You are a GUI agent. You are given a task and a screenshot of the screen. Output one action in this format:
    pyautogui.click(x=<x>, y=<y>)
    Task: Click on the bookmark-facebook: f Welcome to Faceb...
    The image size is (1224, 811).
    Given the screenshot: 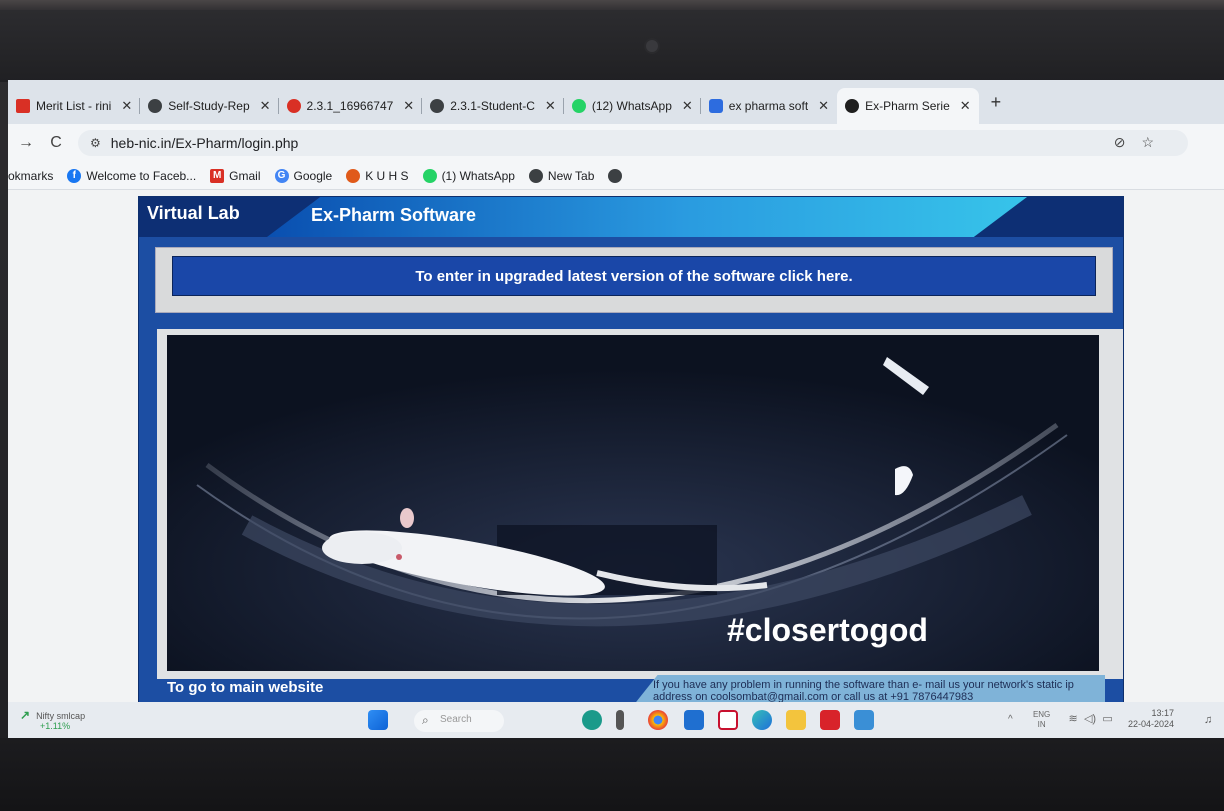 What is the action you would take?
    pyautogui.click(x=132, y=175)
    